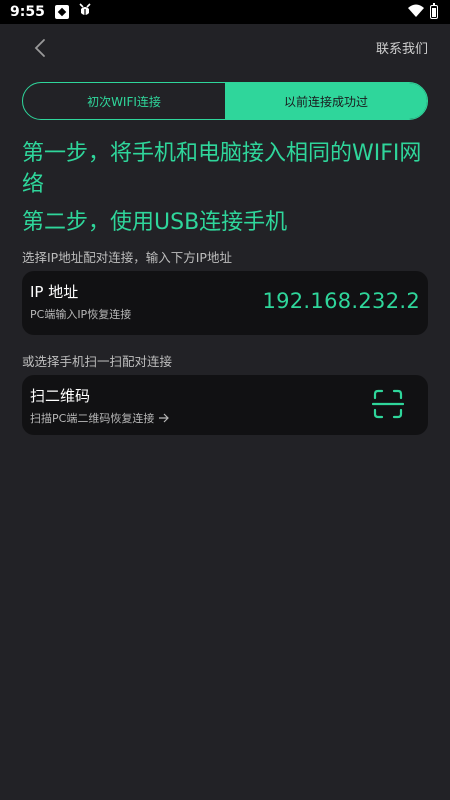 This screenshot has width=450, height=800. Describe the element at coordinates (225, 405) in the screenshot. I see `scan-qr-card: 扫二维码 扫描PC端二维码恢复连接` at that location.